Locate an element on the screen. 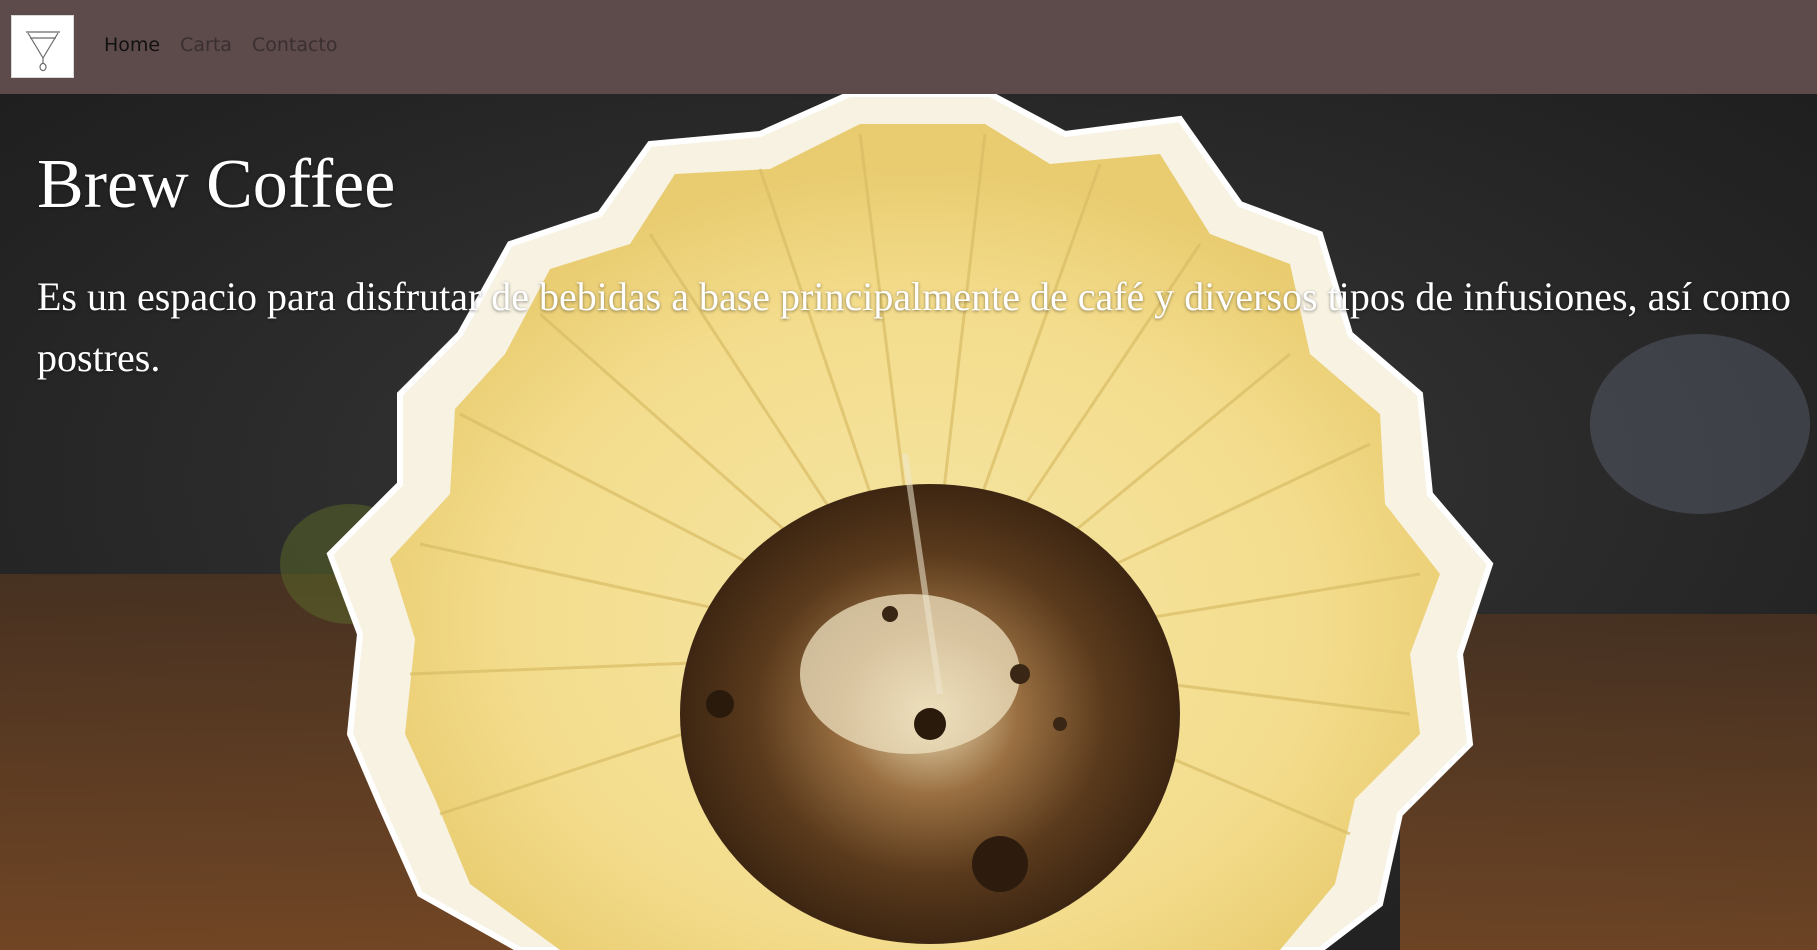 The width and height of the screenshot is (1817, 950). site-logo is located at coordinates (42, 46).